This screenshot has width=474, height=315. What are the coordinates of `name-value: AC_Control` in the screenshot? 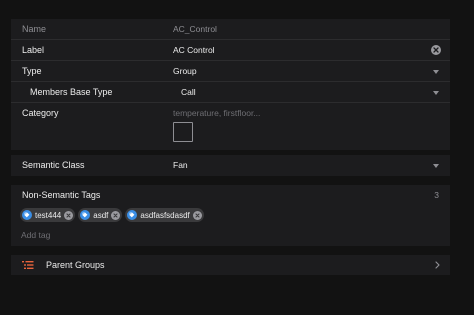 It's located at (195, 29).